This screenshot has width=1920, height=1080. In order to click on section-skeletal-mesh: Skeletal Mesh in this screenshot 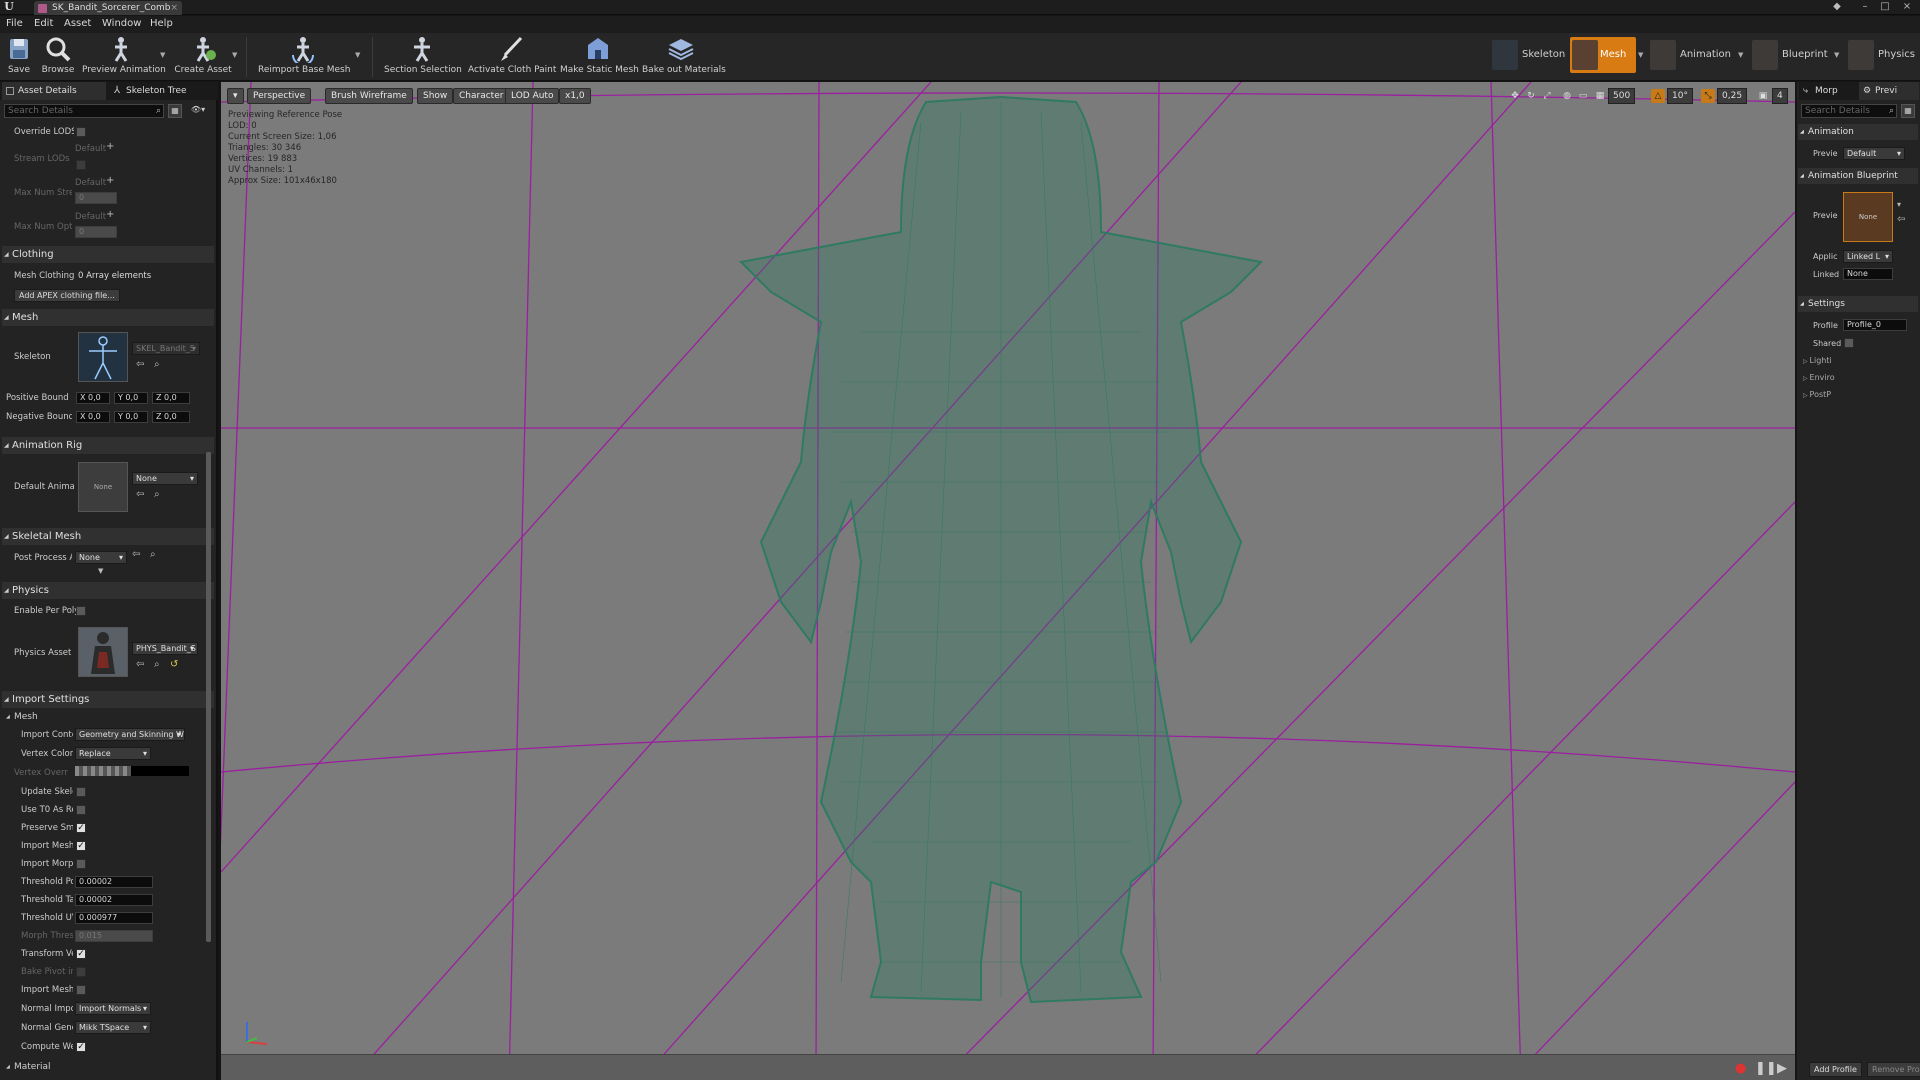, I will do `click(108, 536)`.